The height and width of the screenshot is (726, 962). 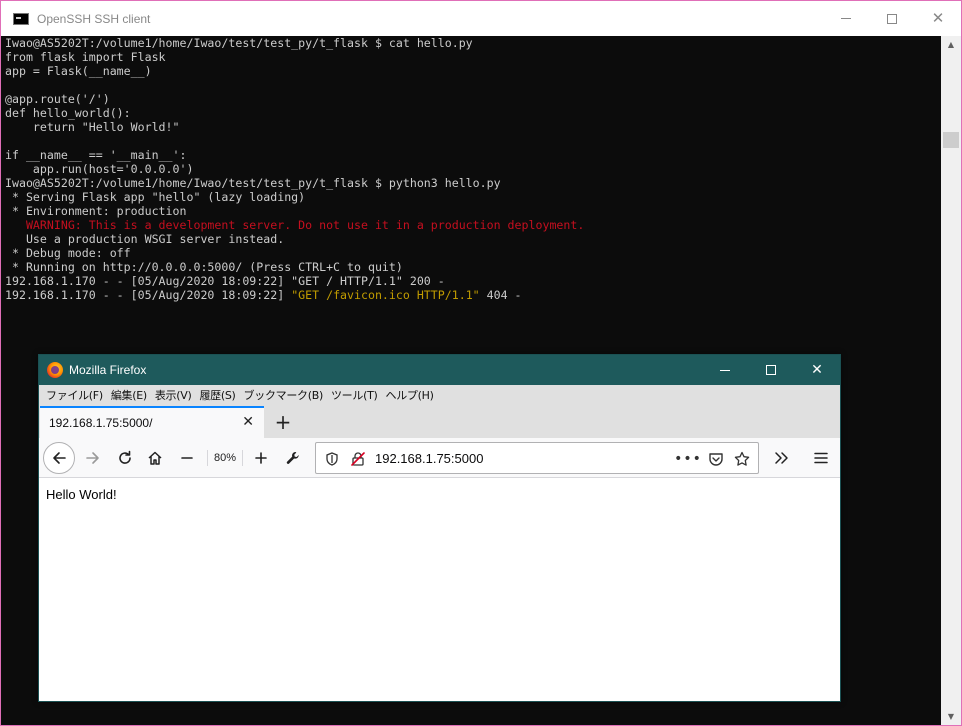 What do you see at coordinates (472, 169) in the screenshot?
I see `terminal-line: app.run(host='0.0.0.0')` at bounding box center [472, 169].